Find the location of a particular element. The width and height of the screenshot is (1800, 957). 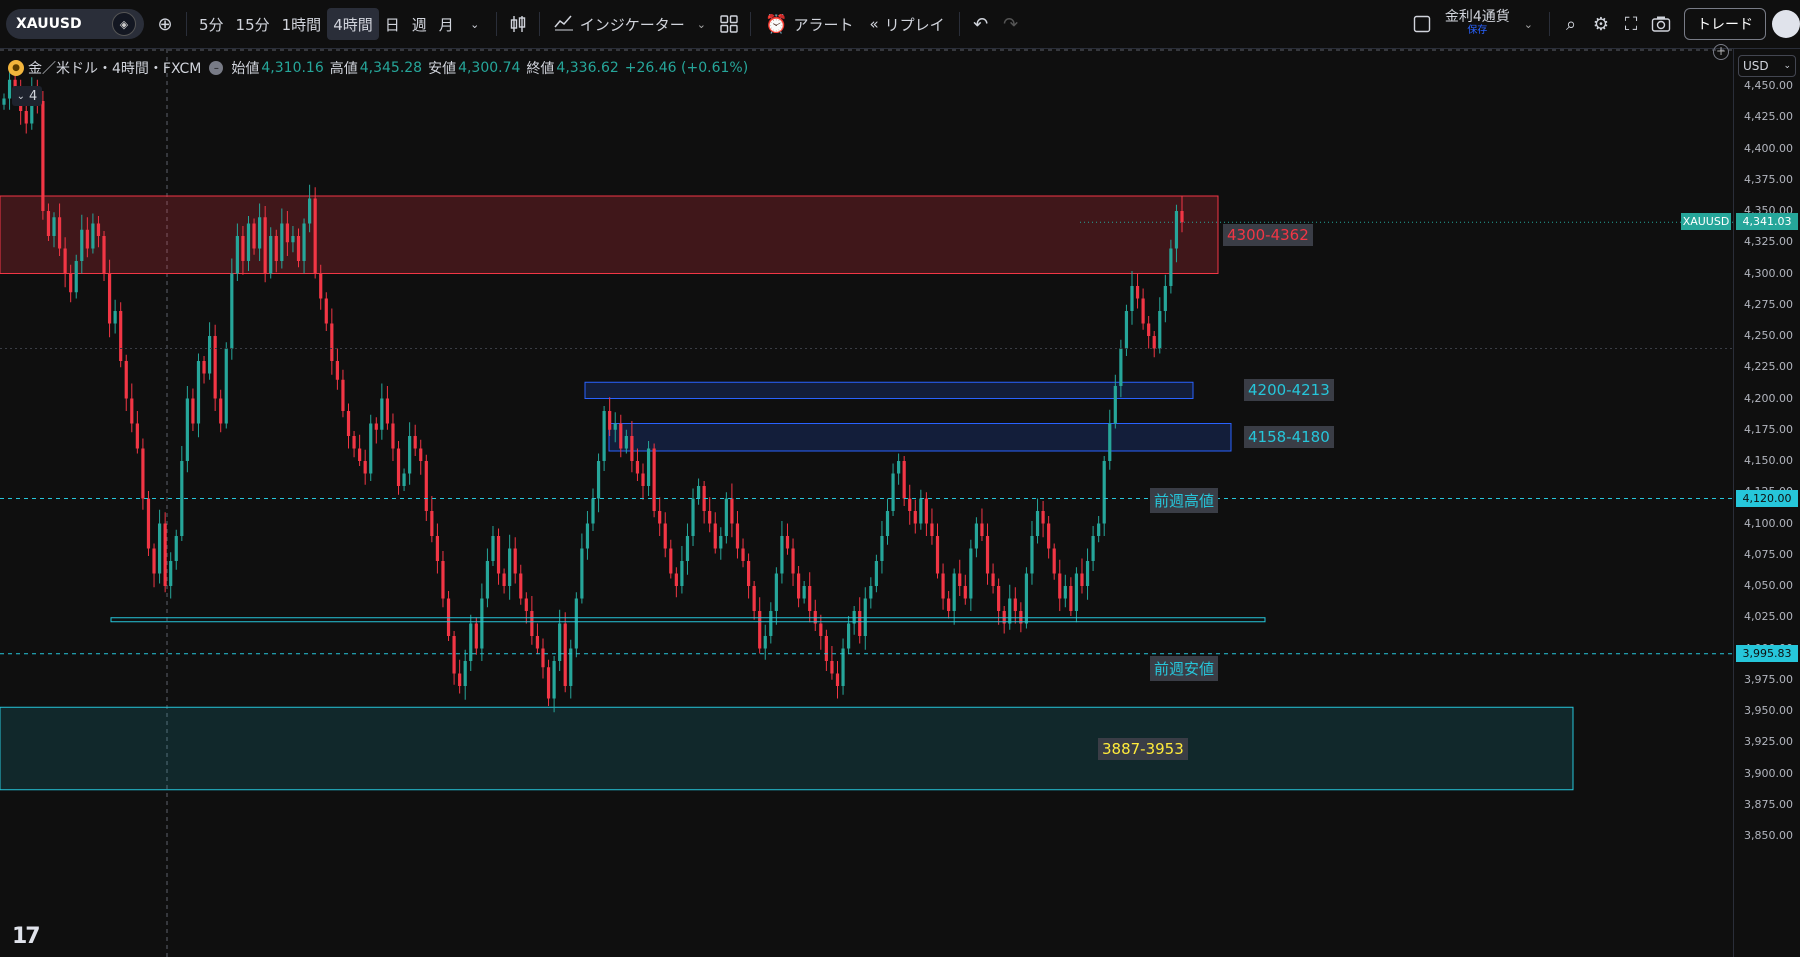

compare-add-icon: ⊕ is located at coordinates (165, 24).